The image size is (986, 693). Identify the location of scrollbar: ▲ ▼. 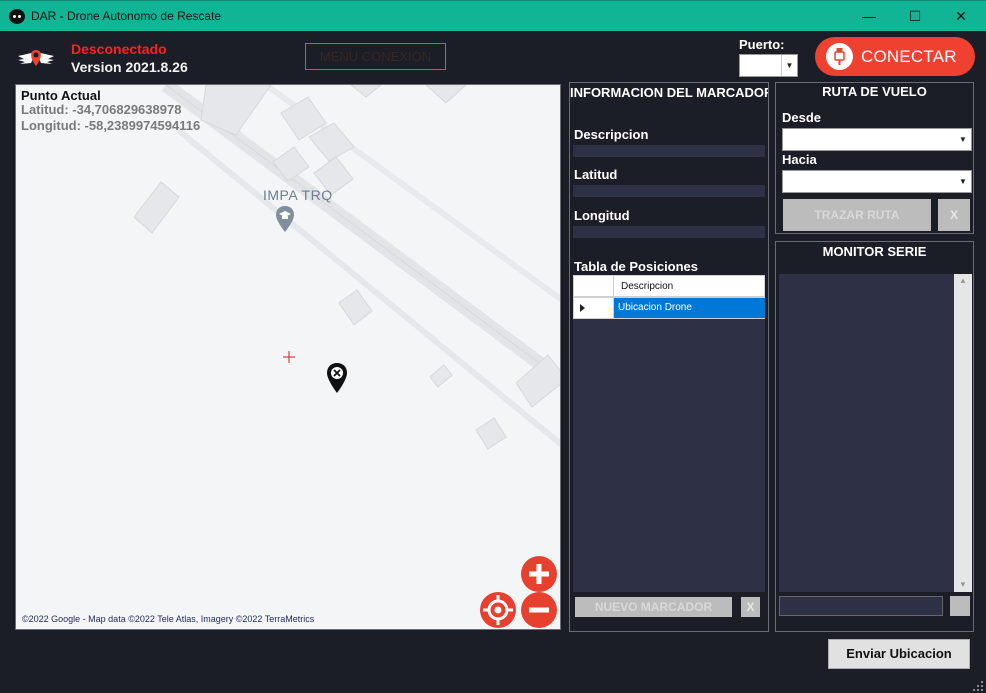
(963, 433).